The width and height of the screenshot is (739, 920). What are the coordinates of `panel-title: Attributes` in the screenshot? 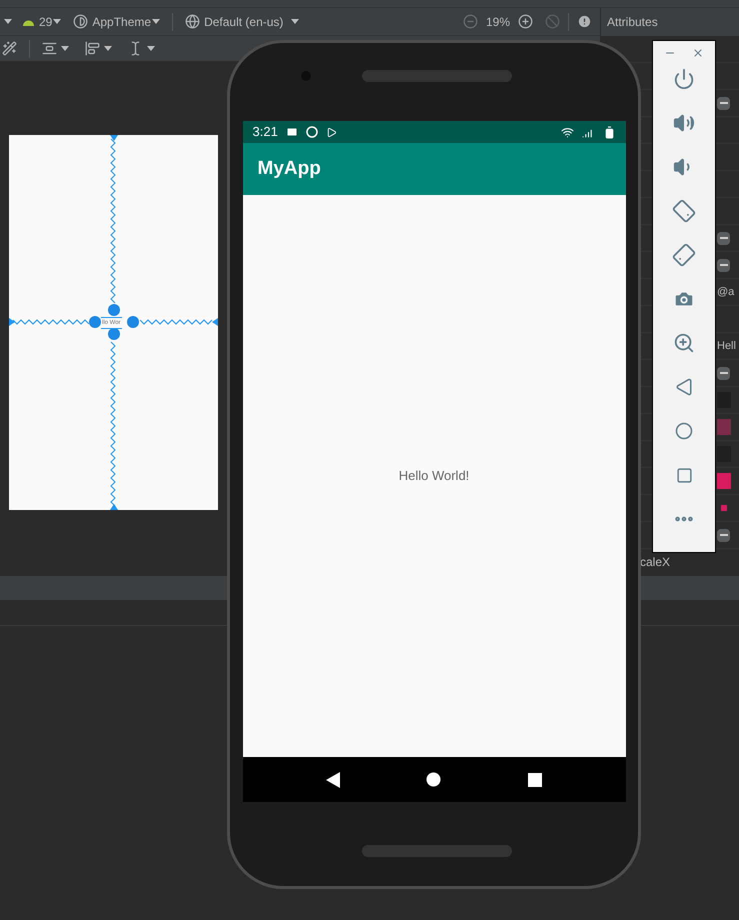 It's located at (632, 22).